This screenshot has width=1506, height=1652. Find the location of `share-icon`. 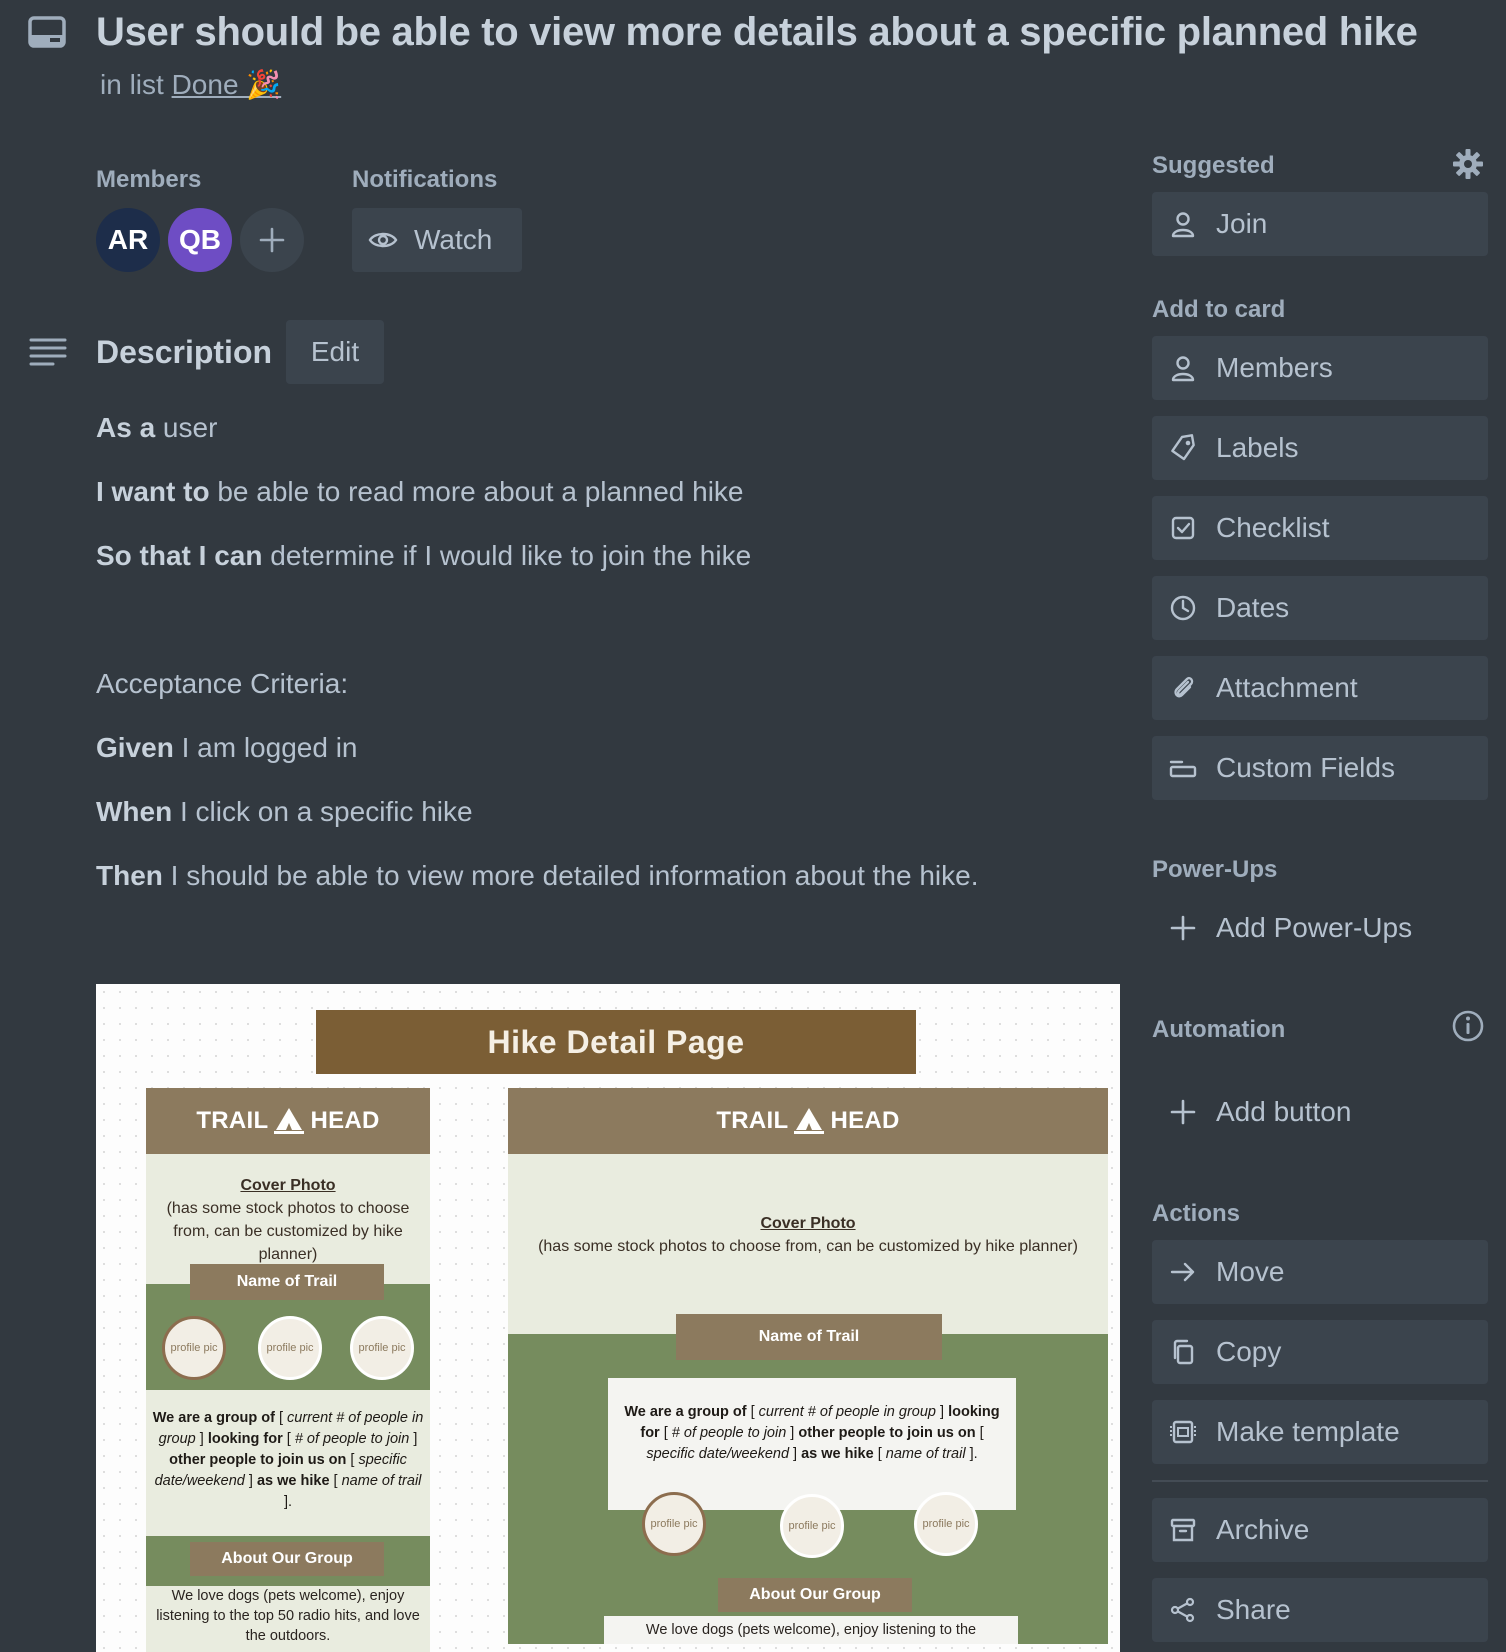

share-icon is located at coordinates (1182, 1610).